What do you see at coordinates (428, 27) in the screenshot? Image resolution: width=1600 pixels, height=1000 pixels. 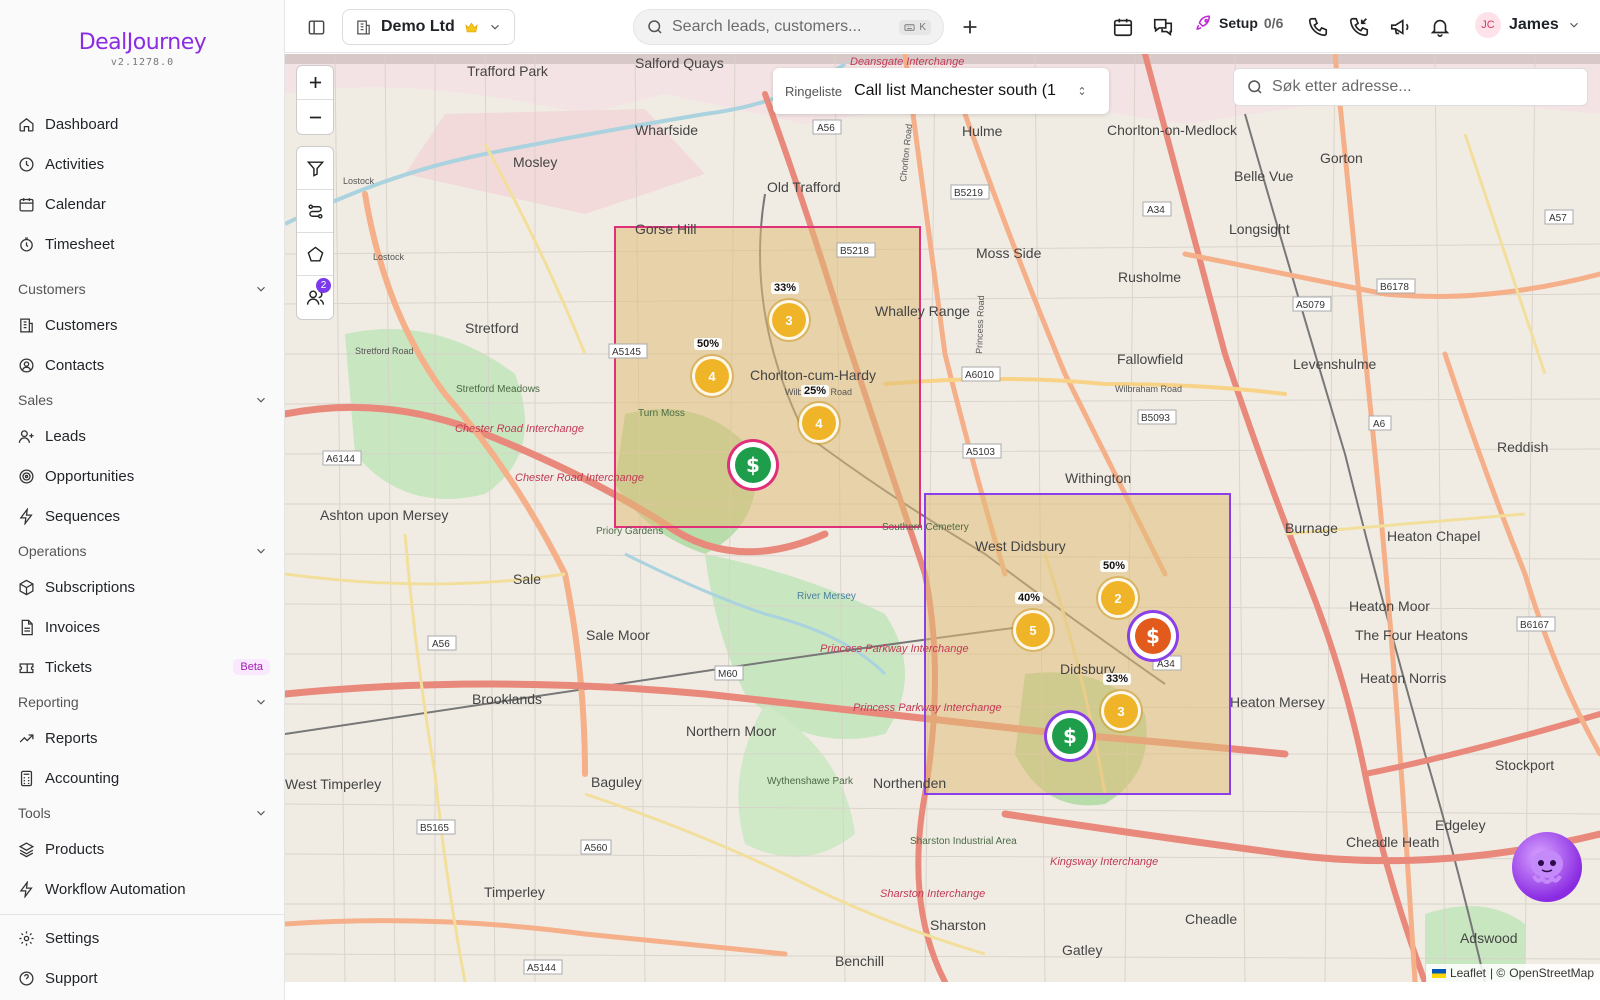 I see `organization-switcher: Demo Ltd` at bounding box center [428, 27].